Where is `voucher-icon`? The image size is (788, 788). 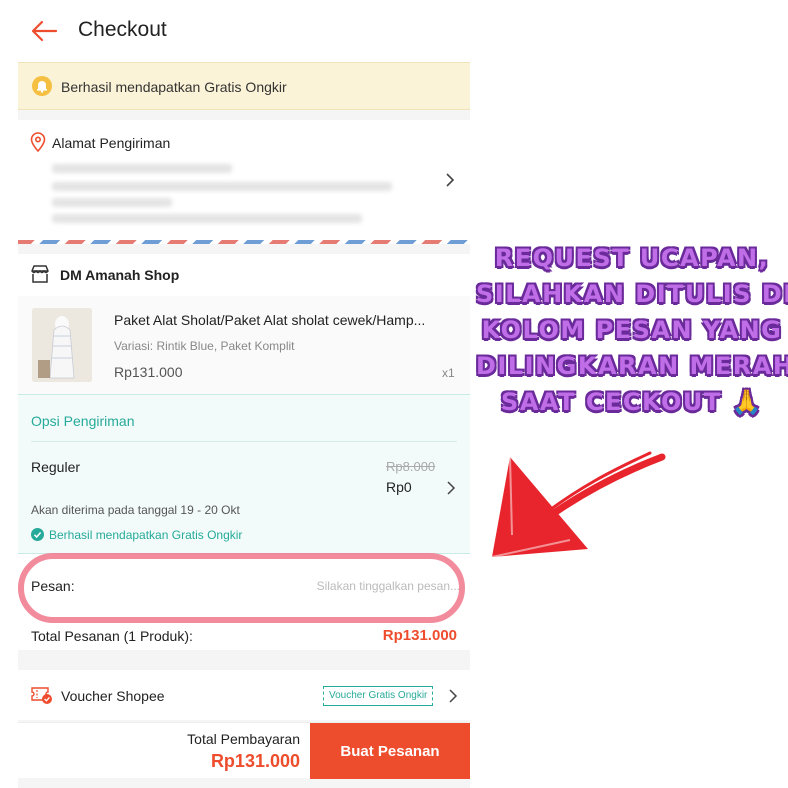 voucher-icon is located at coordinates (42, 695).